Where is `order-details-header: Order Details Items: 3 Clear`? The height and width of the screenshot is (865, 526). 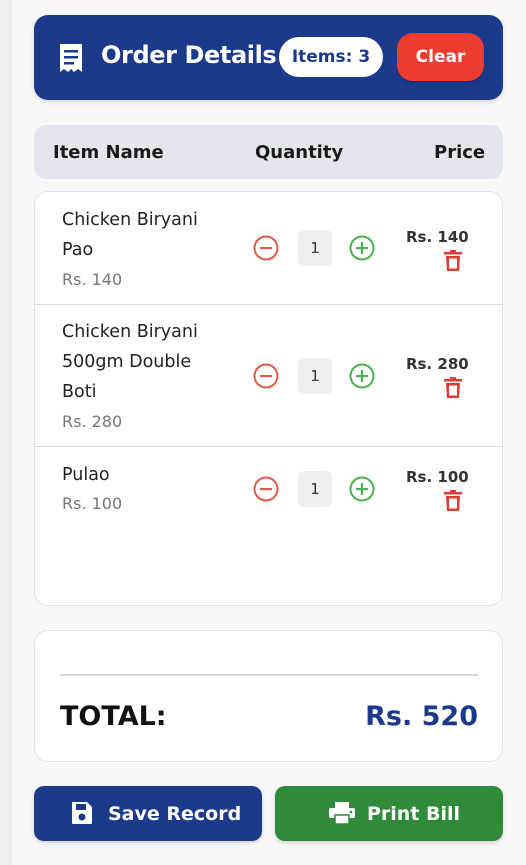 order-details-header: Order Details Items: 3 Clear is located at coordinates (268, 57).